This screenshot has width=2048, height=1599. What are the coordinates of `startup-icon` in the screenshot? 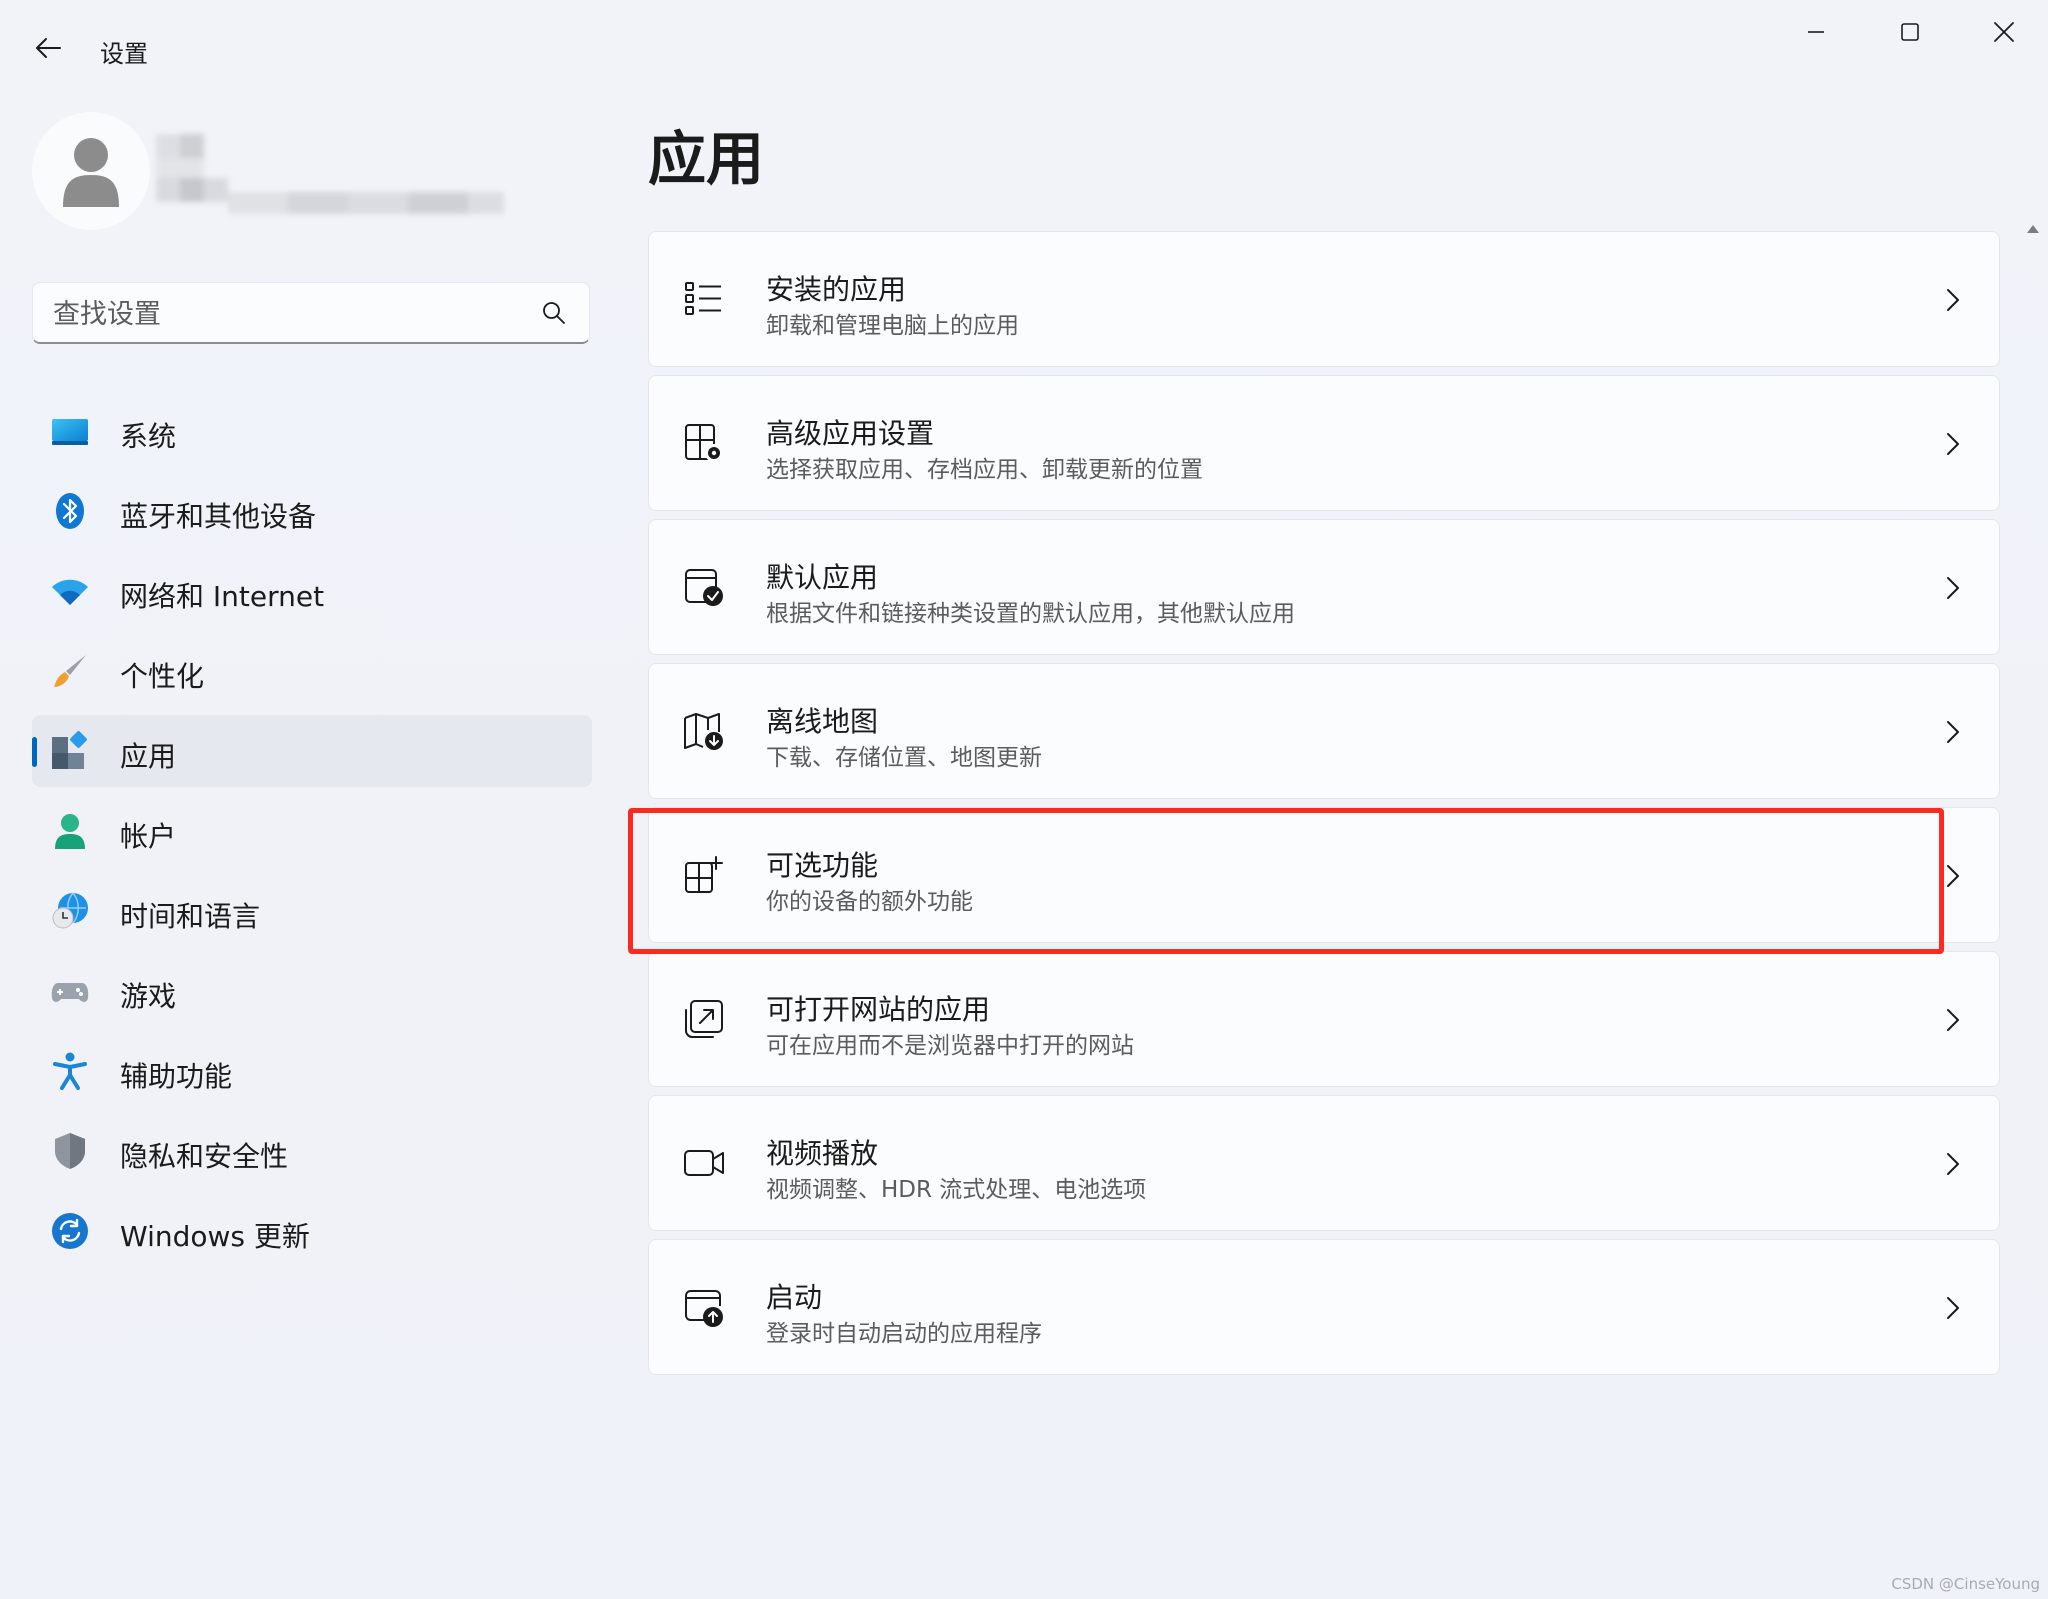 It's located at (704, 1308).